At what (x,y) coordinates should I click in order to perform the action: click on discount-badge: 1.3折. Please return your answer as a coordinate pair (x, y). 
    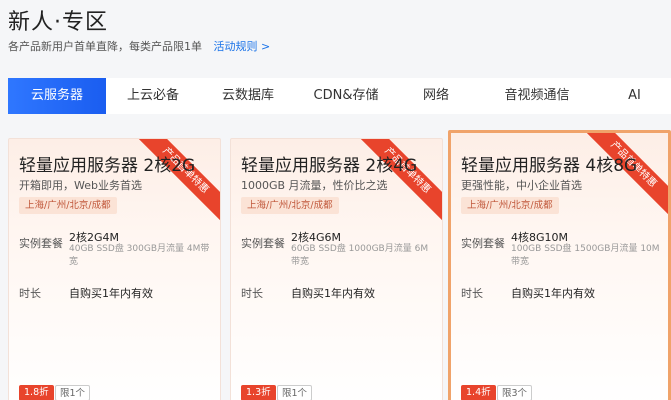
    Looking at the image, I should click on (258, 392).